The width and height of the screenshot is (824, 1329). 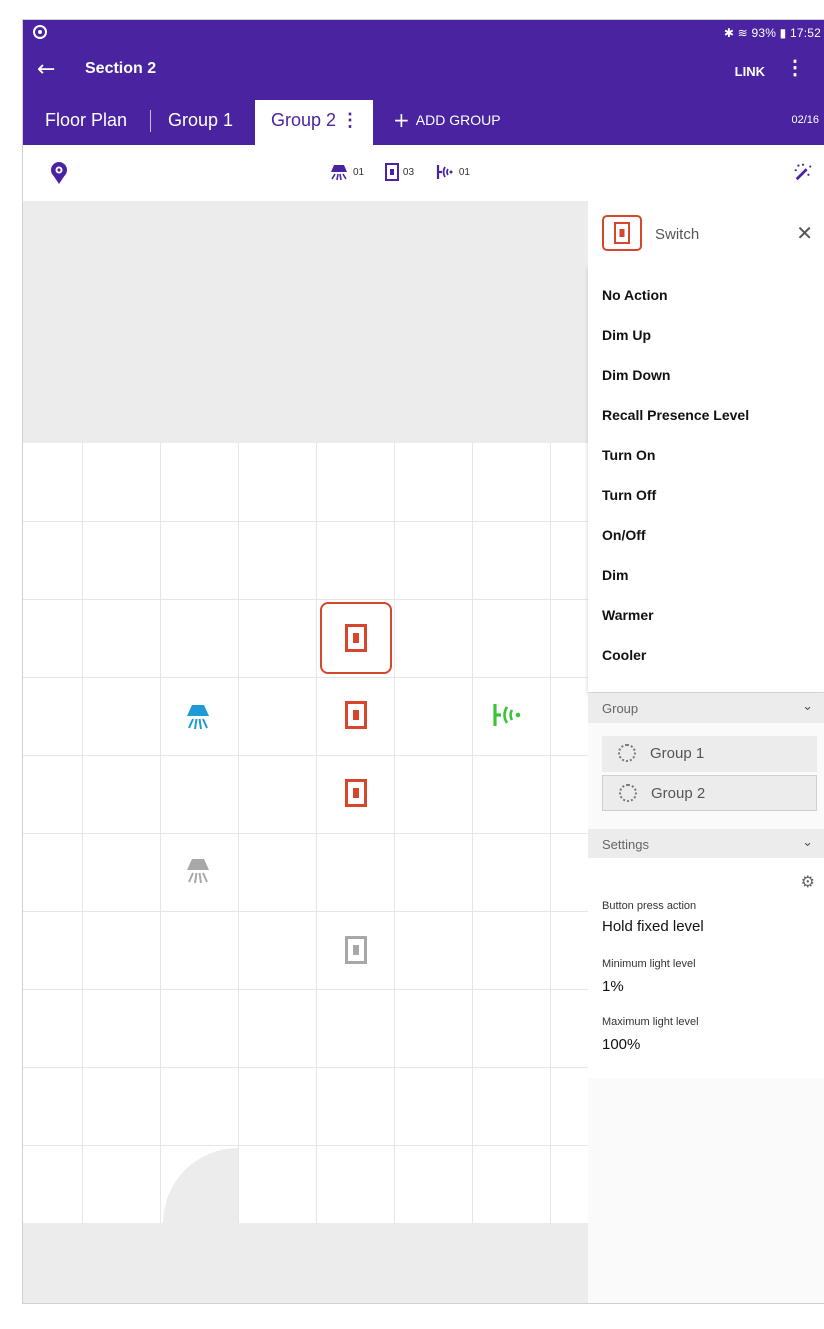 I want to click on more-vert-icon: ⋮, so click(x=795, y=68).